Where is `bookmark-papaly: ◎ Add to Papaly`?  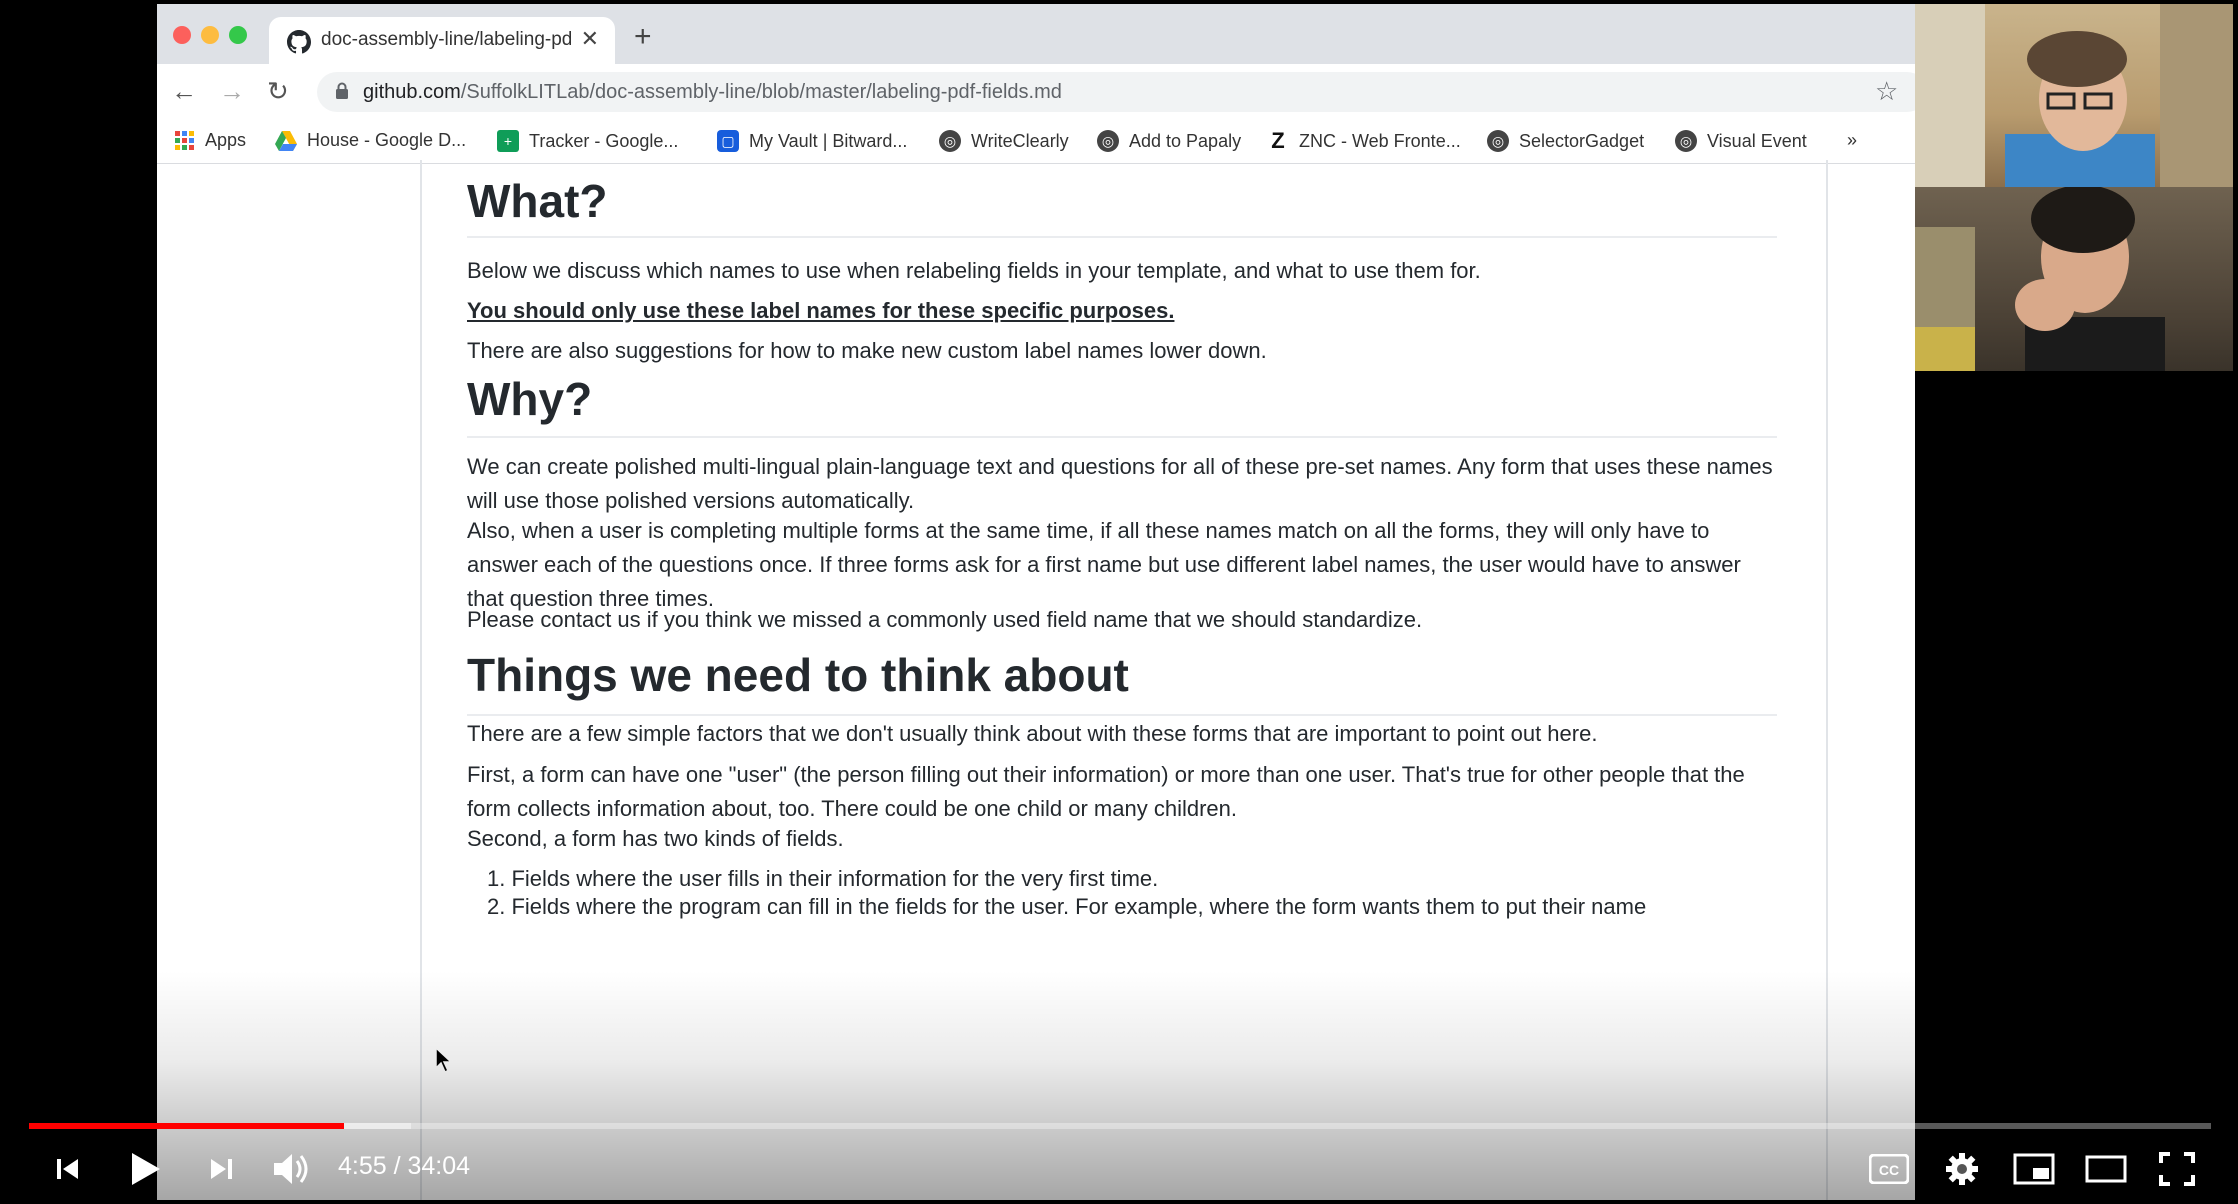
bookmark-papaly: ◎ Add to Papaly is located at coordinates (1169, 141).